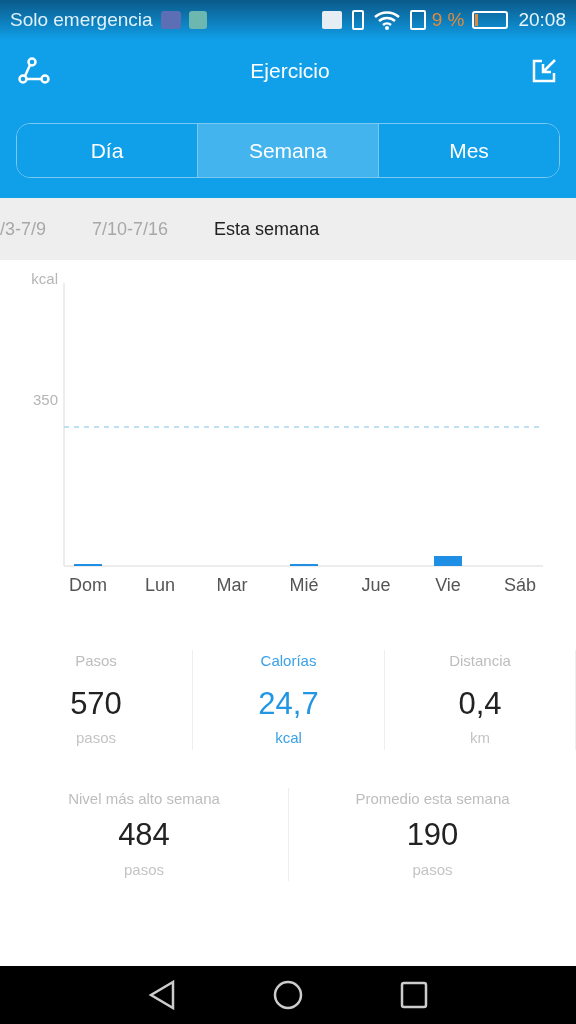 Image resolution: width=576 pixels, height=1024 pixels. What do you see at coordinates (288, 661) in the screenshot?
I see `stat-label: Calorías` at bounding box center [288, 661].